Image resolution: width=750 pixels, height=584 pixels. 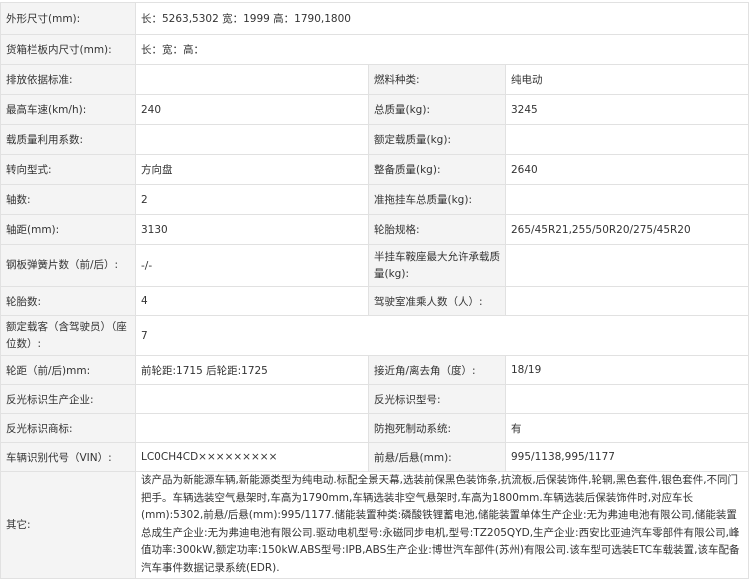 What do you see at coordinates (627, 428) in the screenshot?
I see `abs-value: 有` at bounding box center [627, 428].